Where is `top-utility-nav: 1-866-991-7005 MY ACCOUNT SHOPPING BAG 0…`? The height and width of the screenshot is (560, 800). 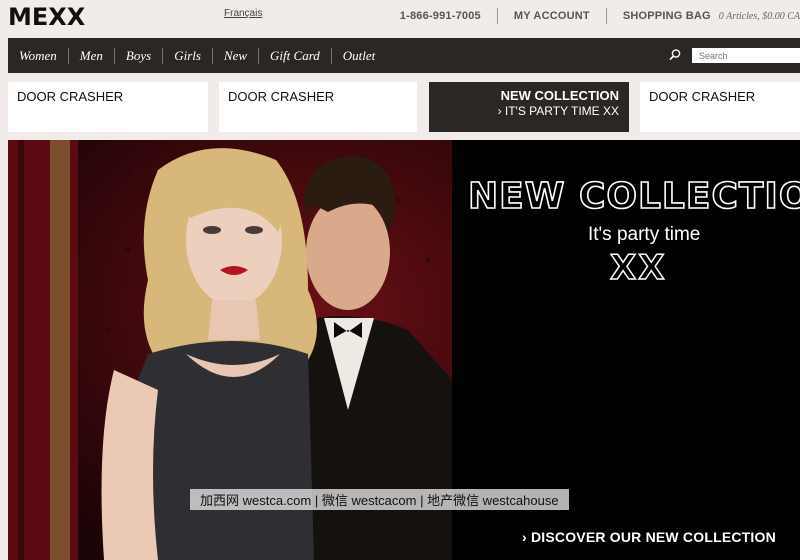
top-utility-nav: 1-866-991-7005 MY ACCOUNT SHOPPING BAG 0… is located at coordinates (592, 16).